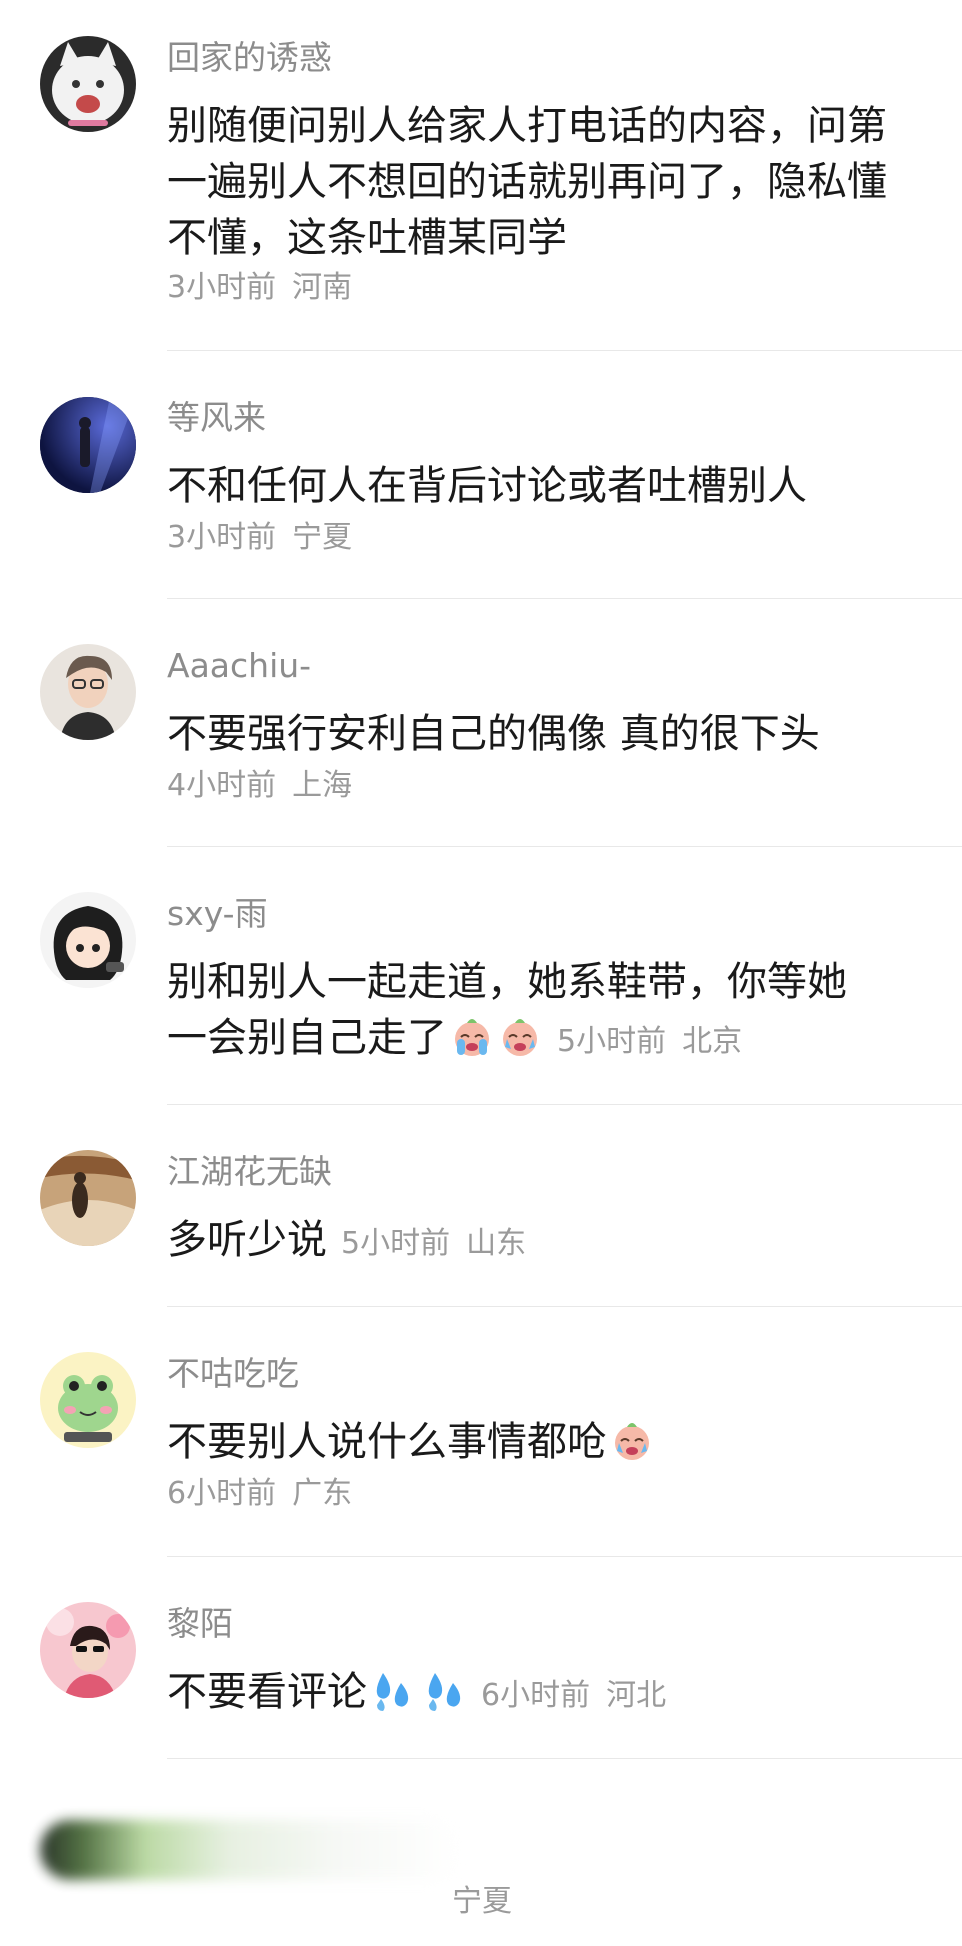 Image resolution: width=962 pixels, height=1946 pixels. I want to click on comment-text-part: 一会别自己走了, so click(307, 1038).